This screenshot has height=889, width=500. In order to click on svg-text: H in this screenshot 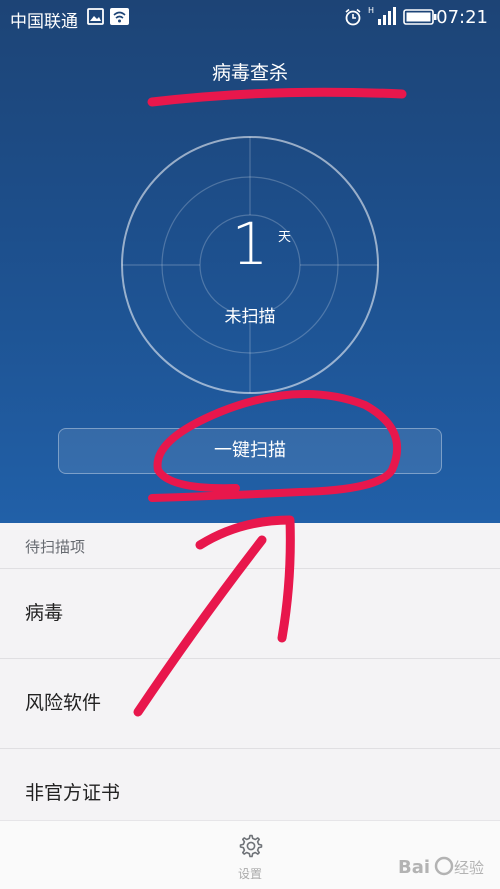, I will do `click(371, 10)`.